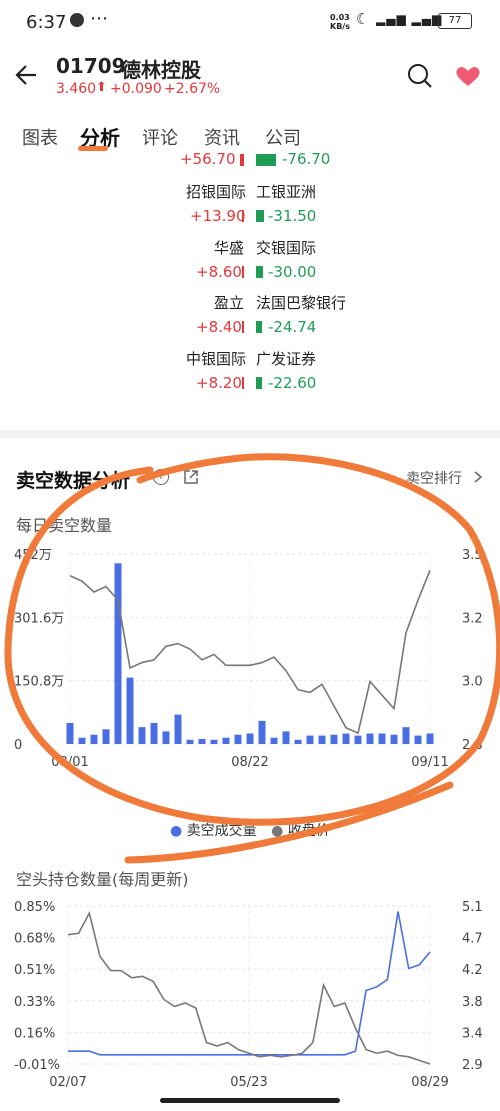 Image resolution: width=500 pixels, height=1111 pixels. Describe the element at coordinates (208, 159) in the screenshot. I see `buy-value: +56.70` at that location.